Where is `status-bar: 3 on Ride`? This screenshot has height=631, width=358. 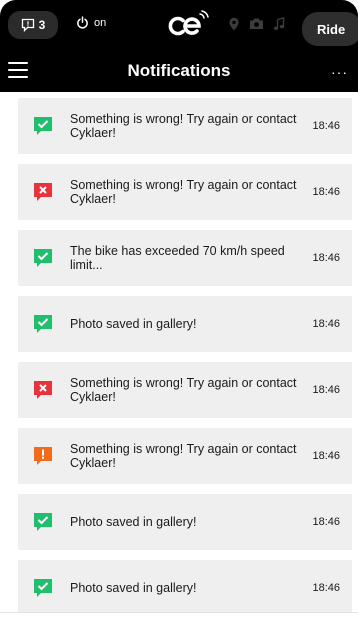
status-bar: 3 on Ride is located at coordinates (179, 26).